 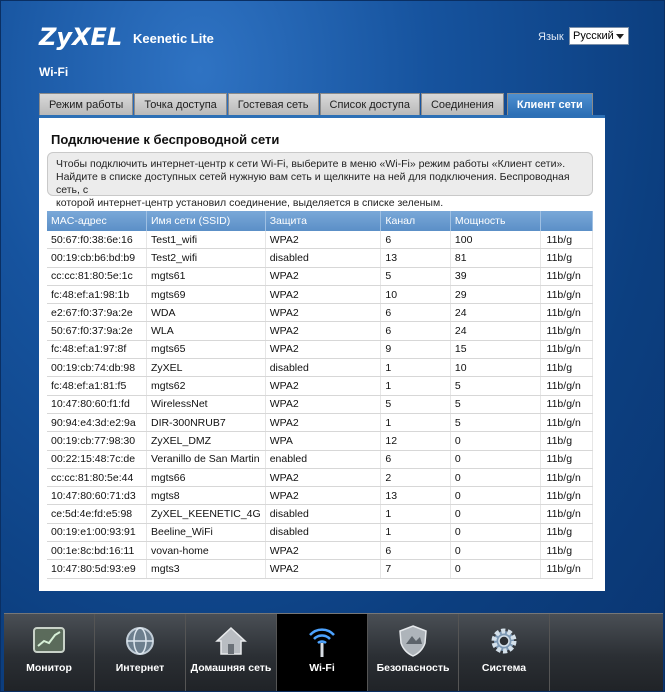 I want to click on dock-system: Система, so click(x=504, y=652).